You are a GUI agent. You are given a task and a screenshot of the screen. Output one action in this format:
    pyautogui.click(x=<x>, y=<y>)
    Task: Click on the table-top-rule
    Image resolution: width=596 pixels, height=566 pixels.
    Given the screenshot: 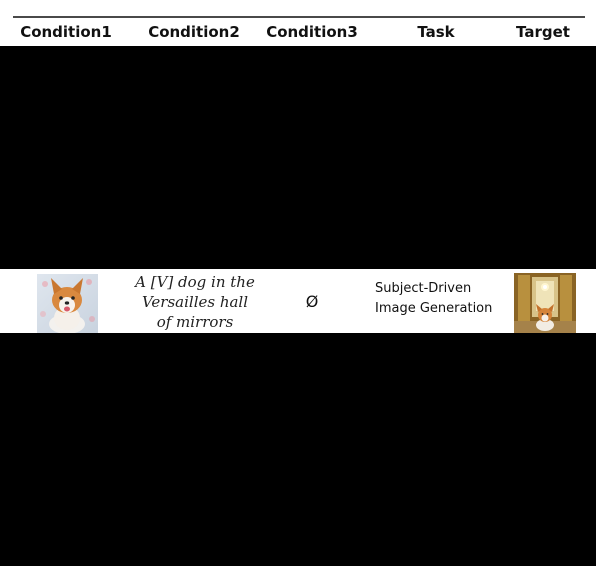 What is the action you would take?
    pyautogui.click(x=299, y=17)
    